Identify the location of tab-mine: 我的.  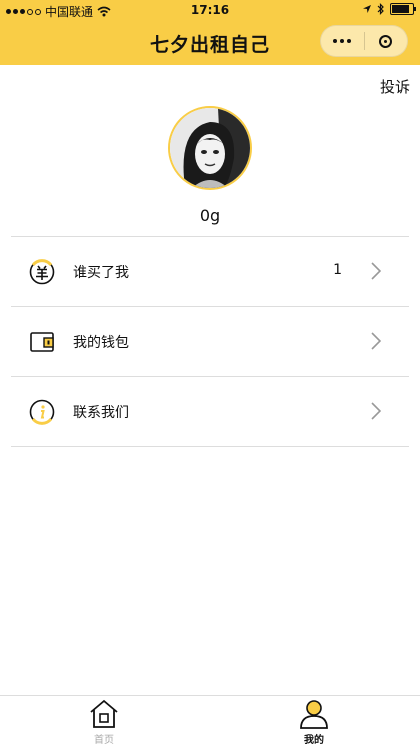
(314, 722).